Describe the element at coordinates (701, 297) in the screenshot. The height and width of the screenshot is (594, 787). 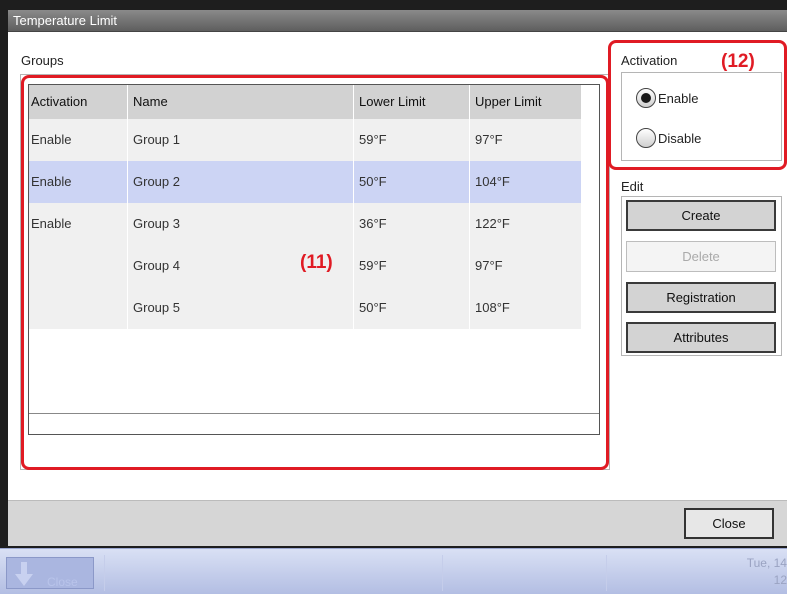
I see `registration-button: Registration` at that location.